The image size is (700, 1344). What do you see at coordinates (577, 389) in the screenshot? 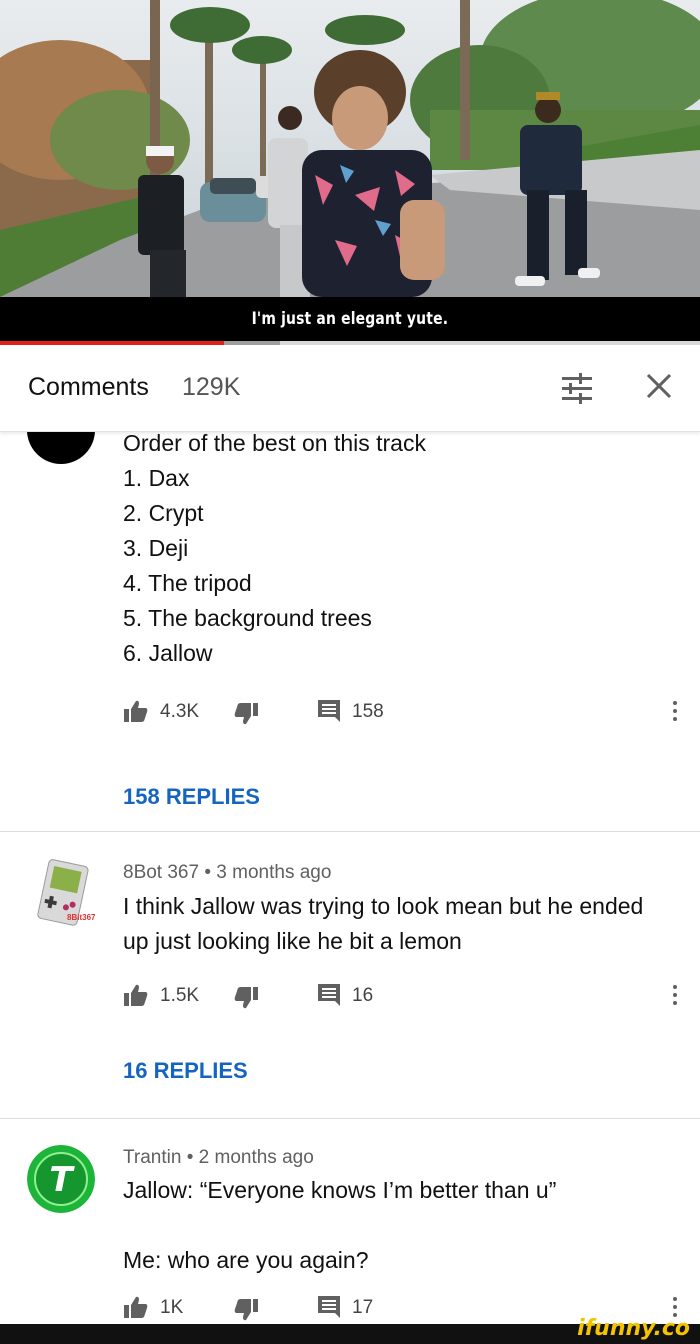
I see `sort-filter-icon` at bounding box center [577, 389].